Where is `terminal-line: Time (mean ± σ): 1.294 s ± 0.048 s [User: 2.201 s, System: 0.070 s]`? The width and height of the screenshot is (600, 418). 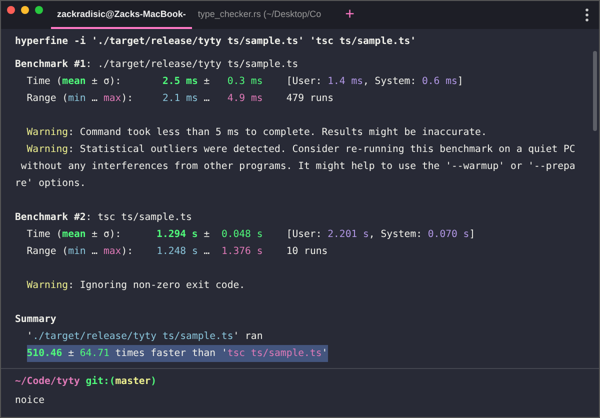
terminal-line: Time (mean ± σ): 1.294 s ± 0.048 s [User: 2.201 s, System: 0.070 s] is located at coordinates (251, 235).